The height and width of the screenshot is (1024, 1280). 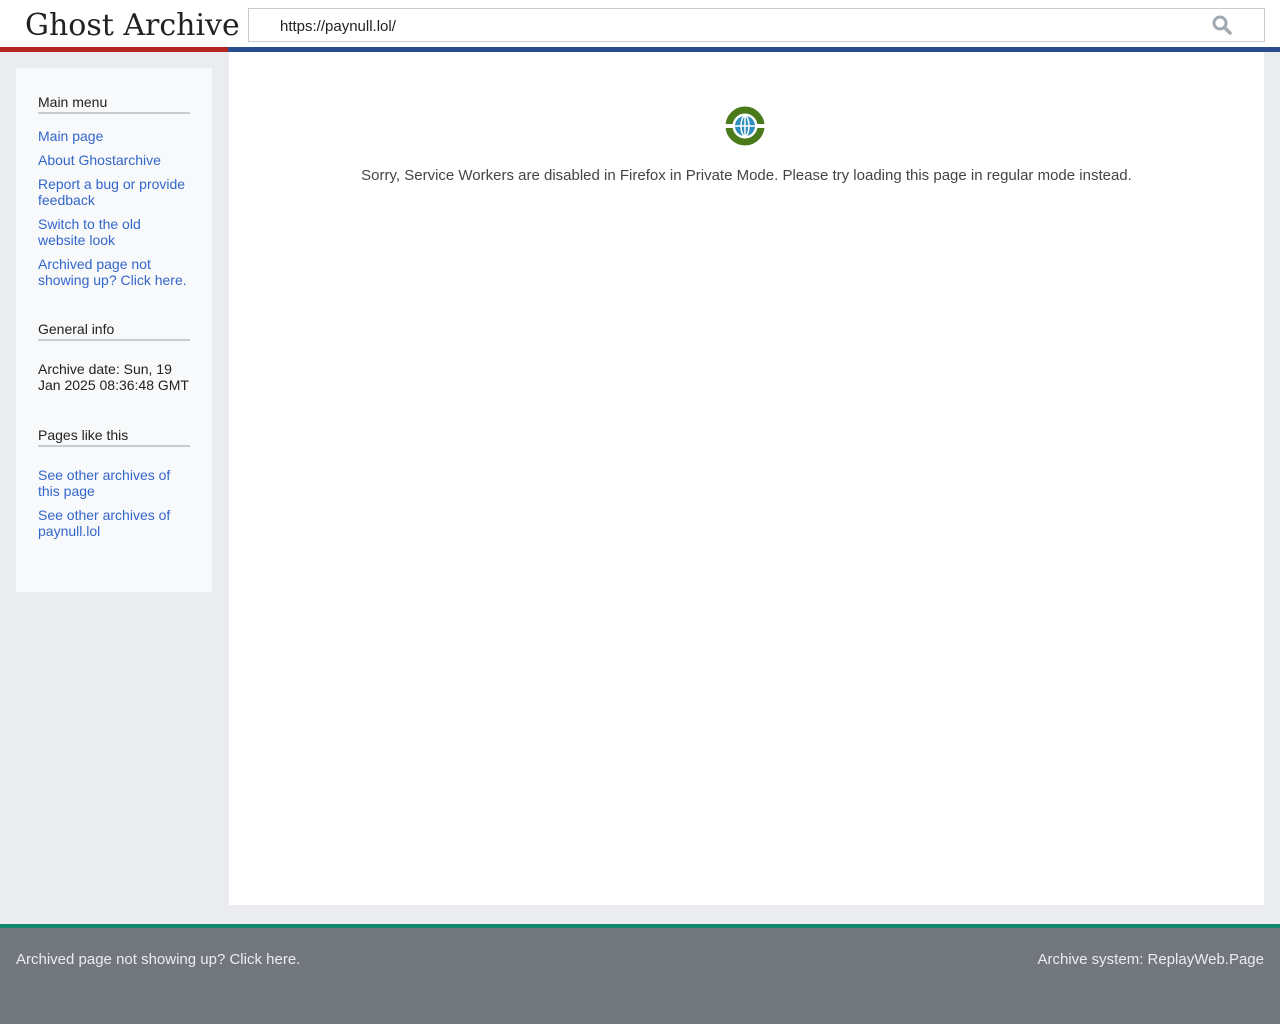 What do you see at coordinates (114, 232) in the screenshot?
I see `old-look-link: Switch to the old website look` at bounding box center [114, 232].